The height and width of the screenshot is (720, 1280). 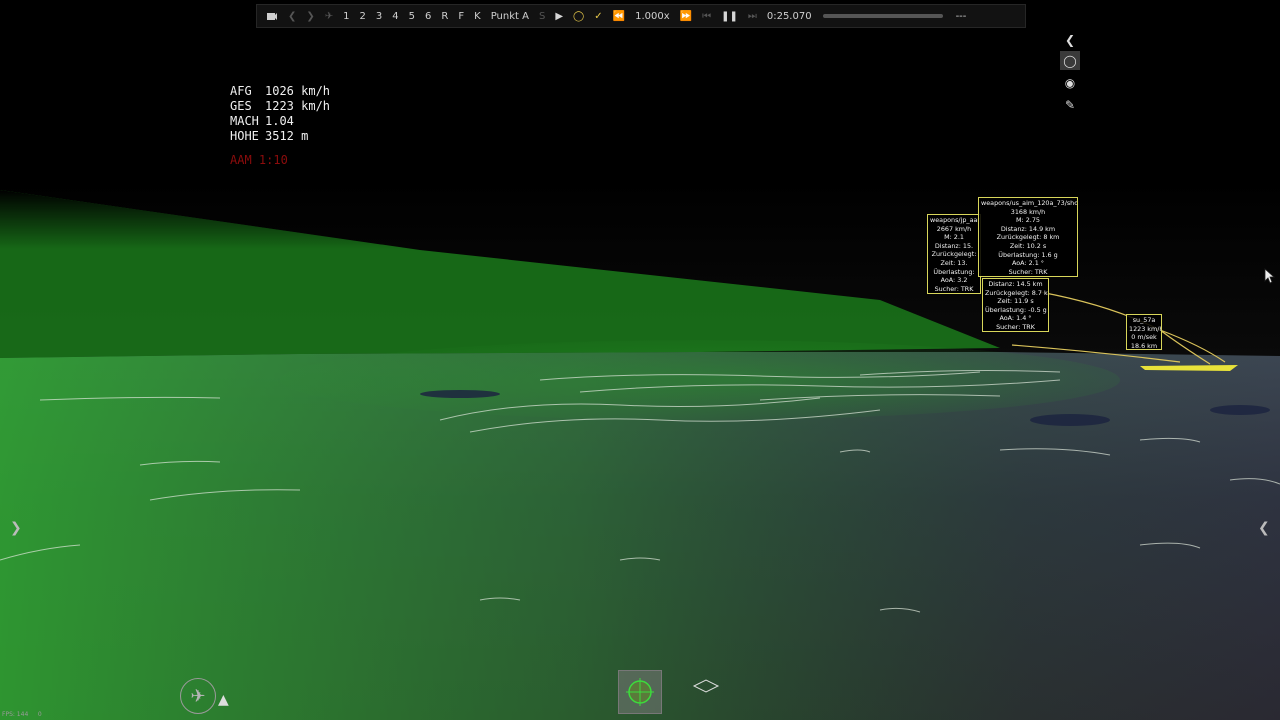 I want to click on hud-value: 1223 km/h, so click(x=298, y=106).